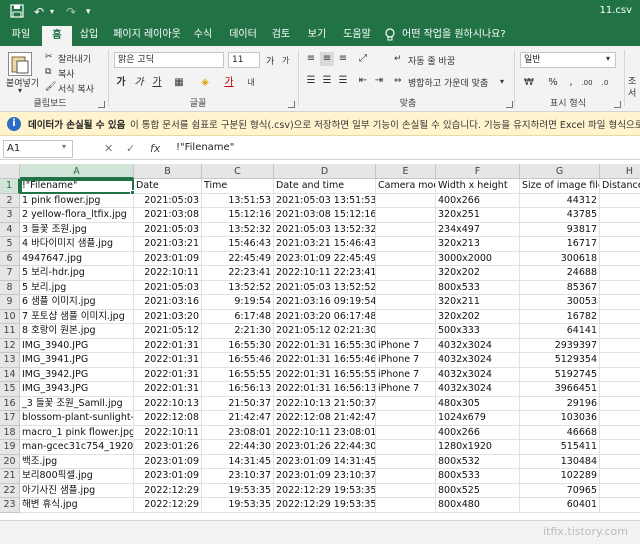 The image size is (640, 544). What do you see at coordinates (77, 287) in the screenshot?
I see `table-cell: 5 보리.jpg` at bounding box center [77, 287].